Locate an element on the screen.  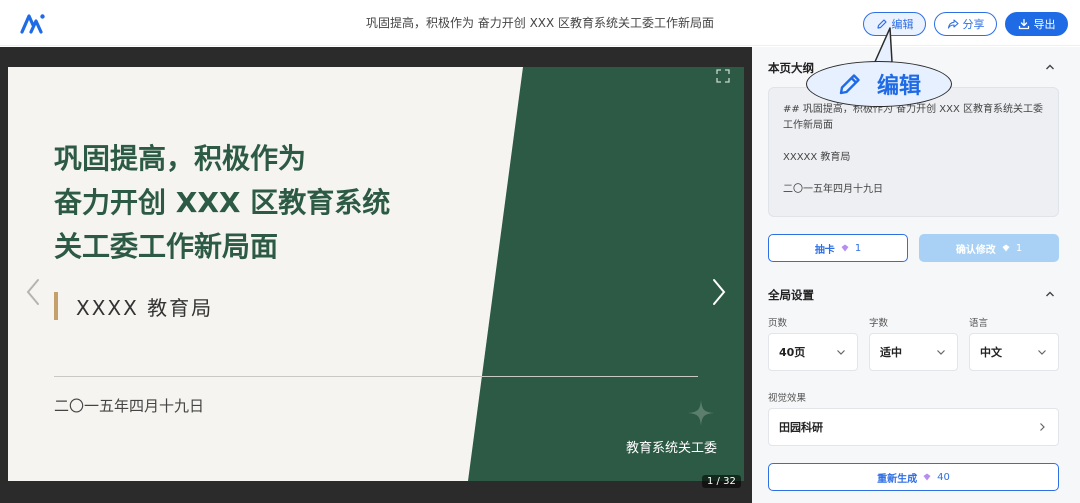
share-icon is located at coordinates (953, 24).